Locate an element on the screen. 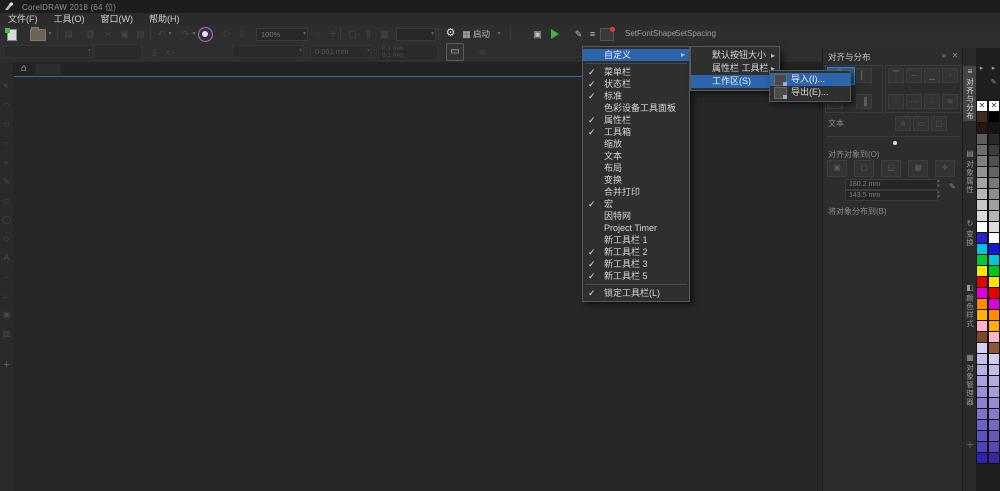 Image resolution: width=1000 pixels, height=491 pixels. page-dimensions-stepper is located at coordinates (118, 52).